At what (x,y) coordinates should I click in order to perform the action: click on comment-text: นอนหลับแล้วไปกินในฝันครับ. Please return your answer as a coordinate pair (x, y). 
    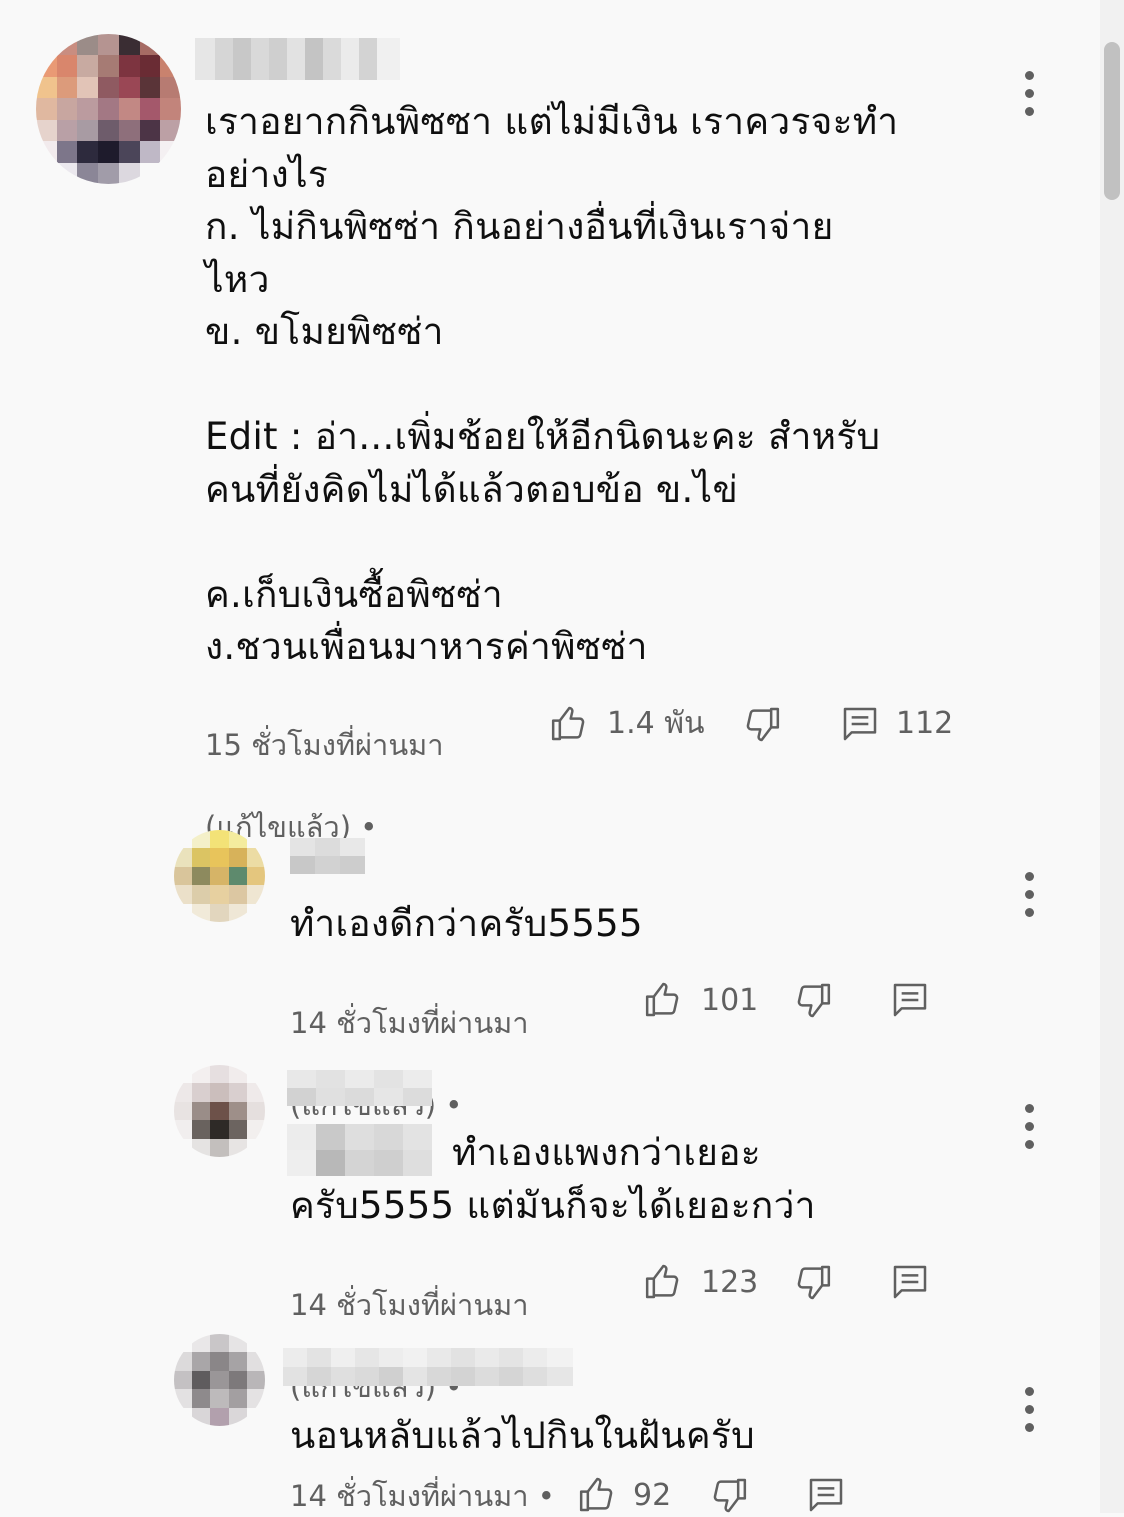
    Looking at the image, I should click on (522, 1435).